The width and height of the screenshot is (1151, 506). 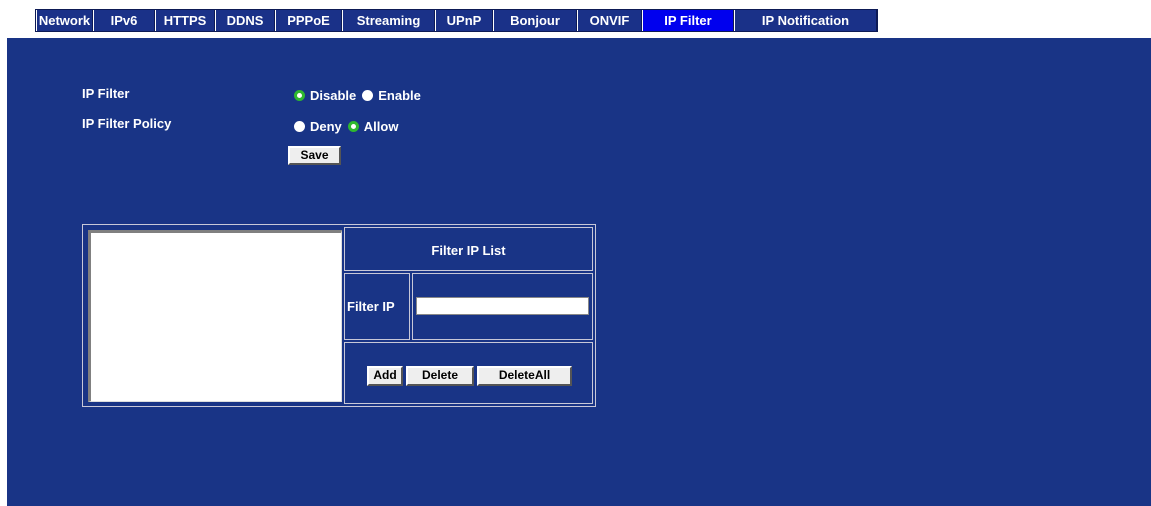 I want to click on ip-filter-enable-option: Enable, so click(x=391, y=95).